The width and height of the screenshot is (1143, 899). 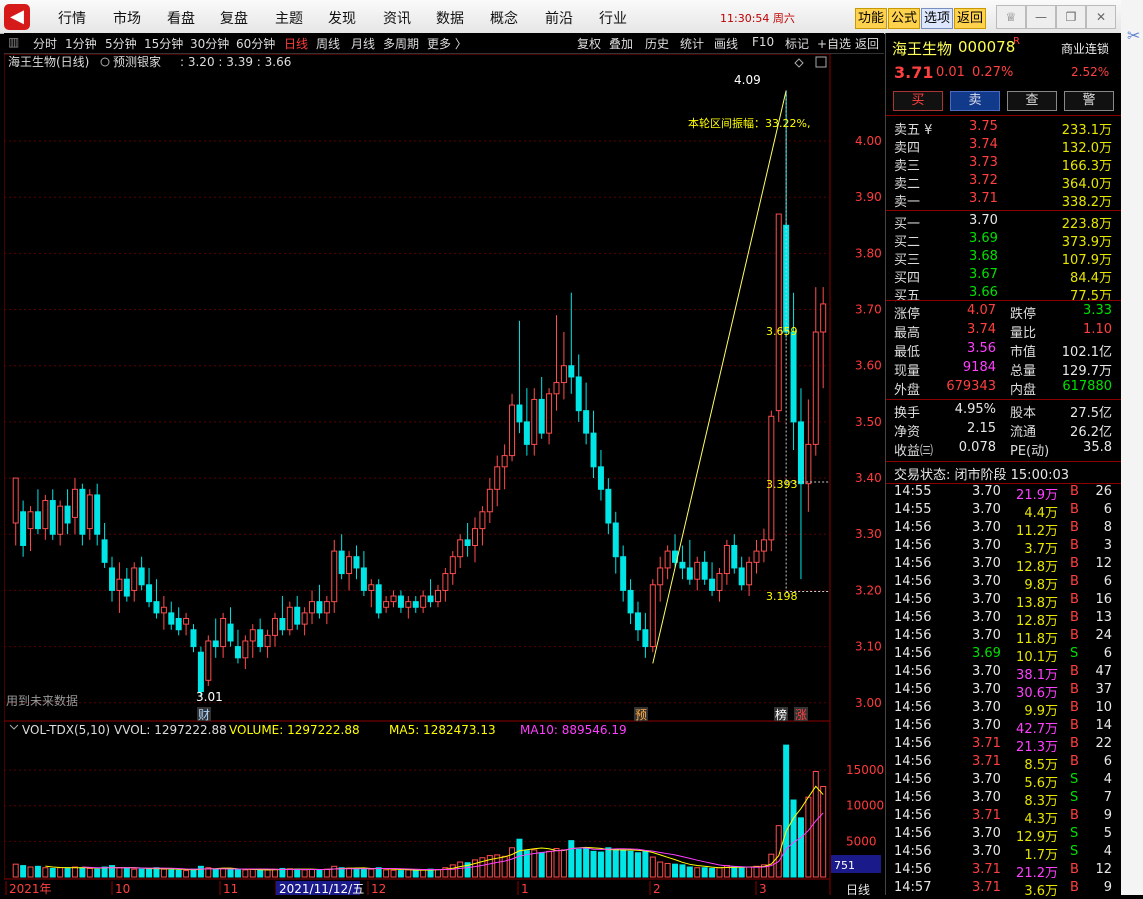 What do you see at coordinates (1004, 745) in the screenshot?
I see `tick-row: 14:56 3.71 21.3万 B 22` at bounding box center [1004, 745].